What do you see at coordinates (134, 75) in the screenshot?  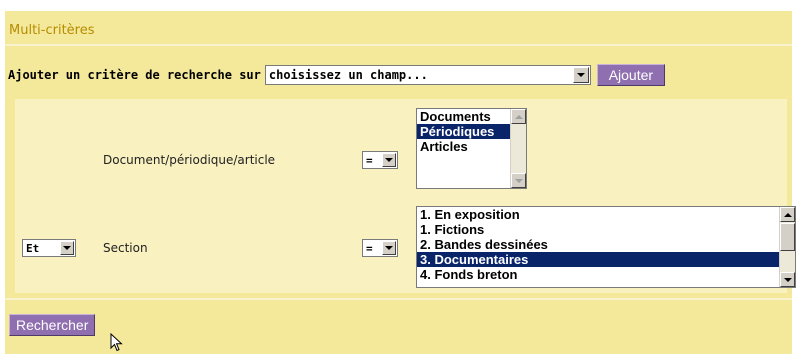 I see `add-criterion-label: Ajouter un critère de recherche sur` at bounding box center [134, 75].